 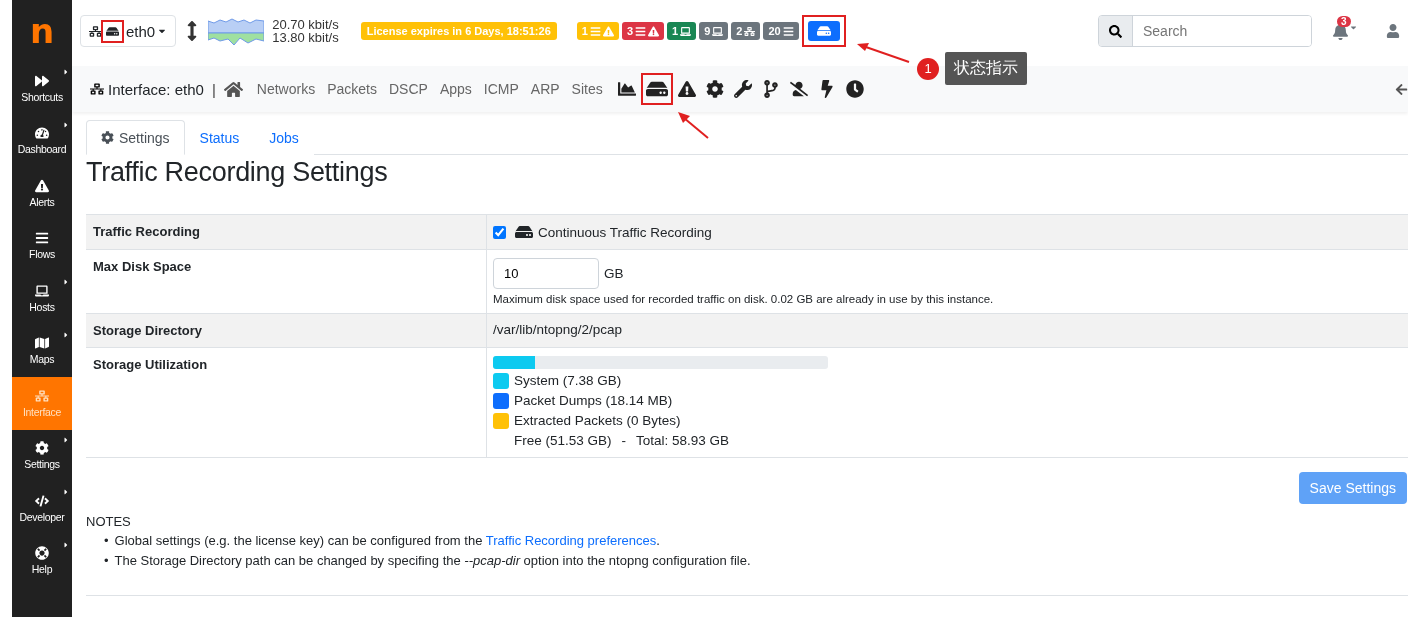 I want to click on sidebar-item: Shortcuts, so click(x=42, y=88).